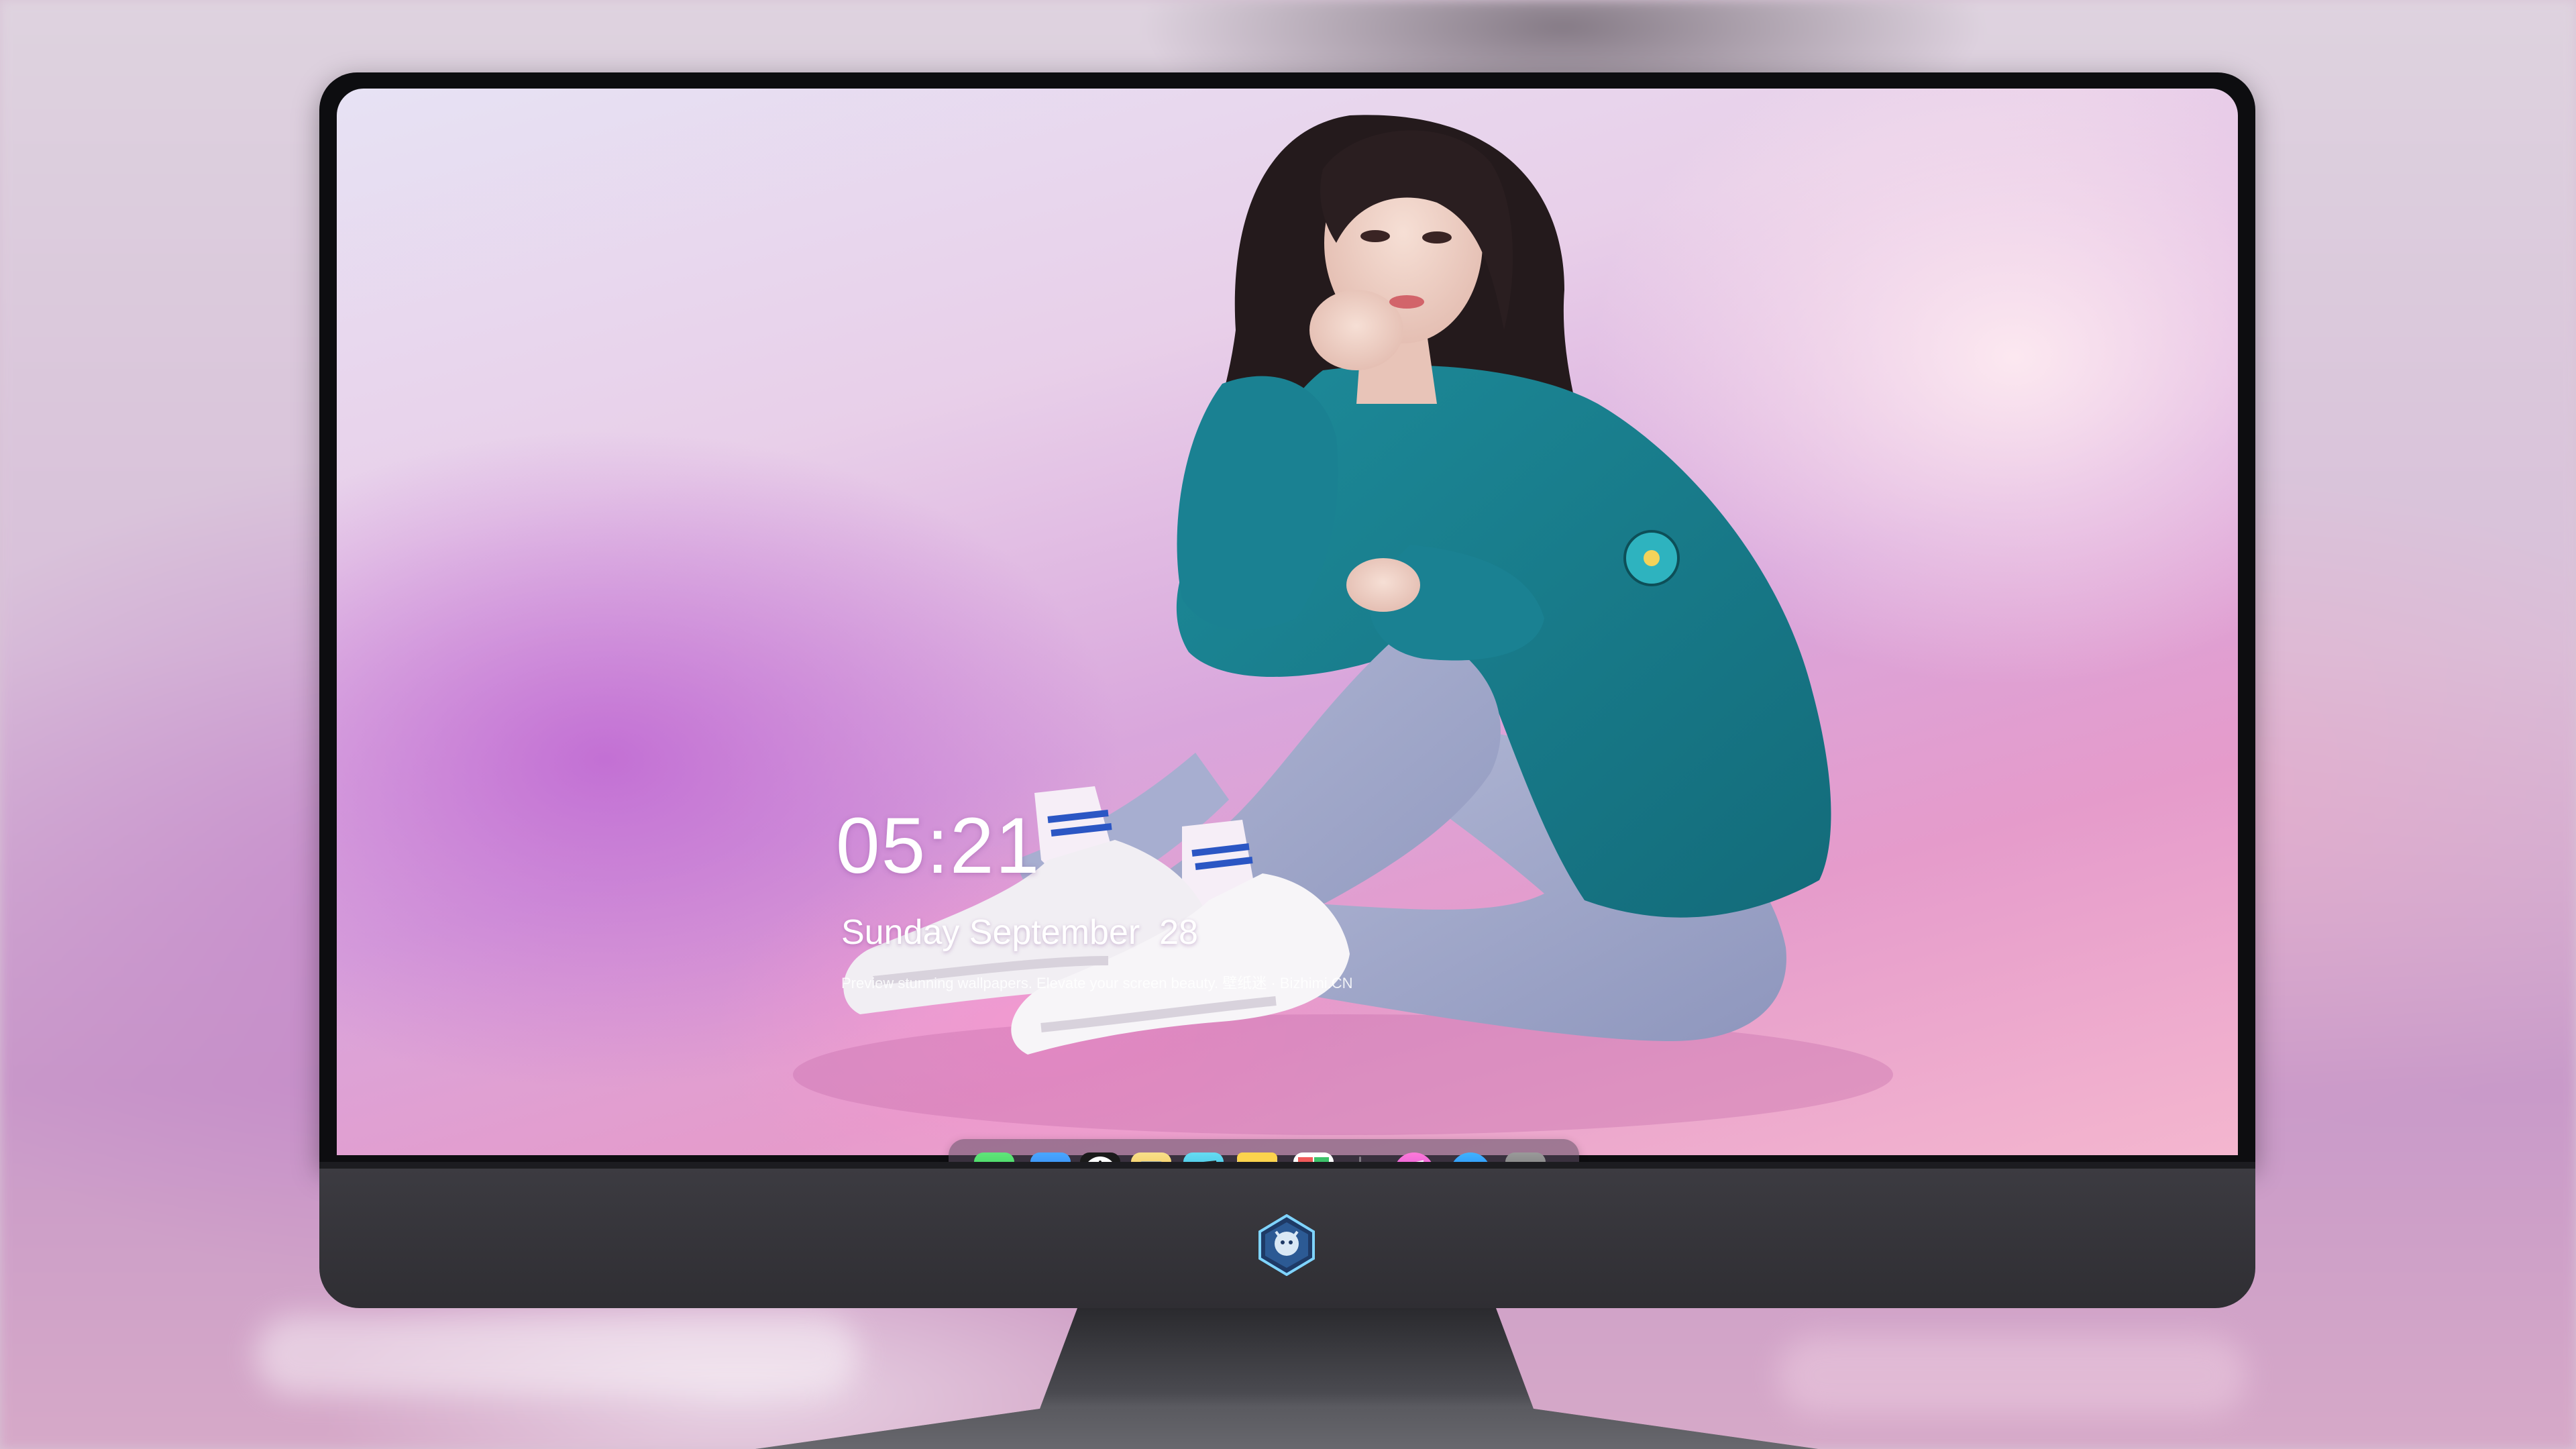 This screenshot has height=1449, width=2576. I want to click on lockscreen-date: Sunday September 28, so click(1019, 932).